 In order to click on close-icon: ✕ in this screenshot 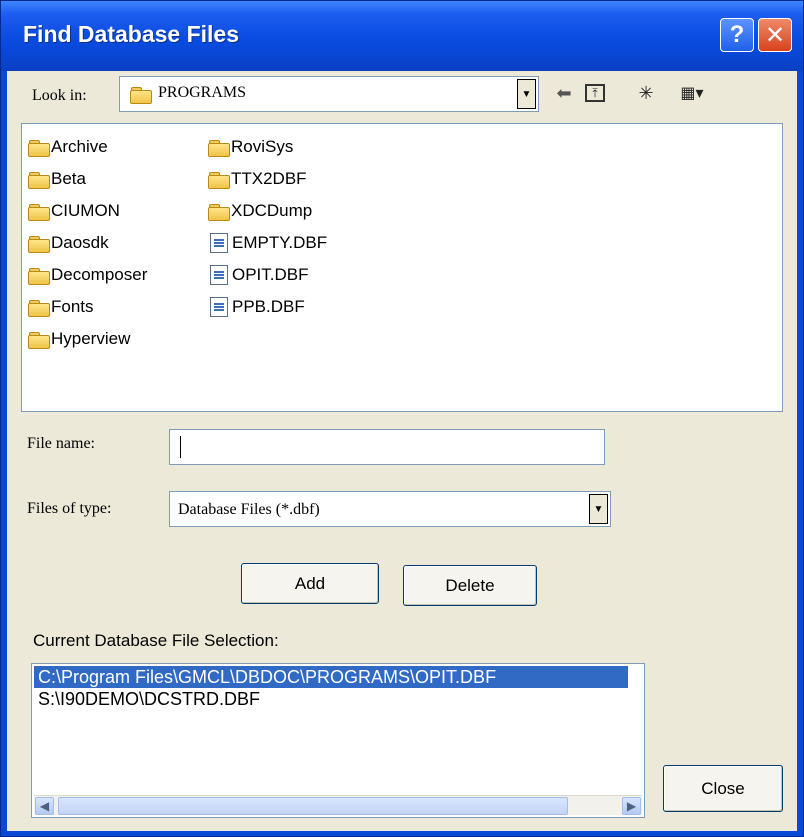, I will do `click(775, 35)`.